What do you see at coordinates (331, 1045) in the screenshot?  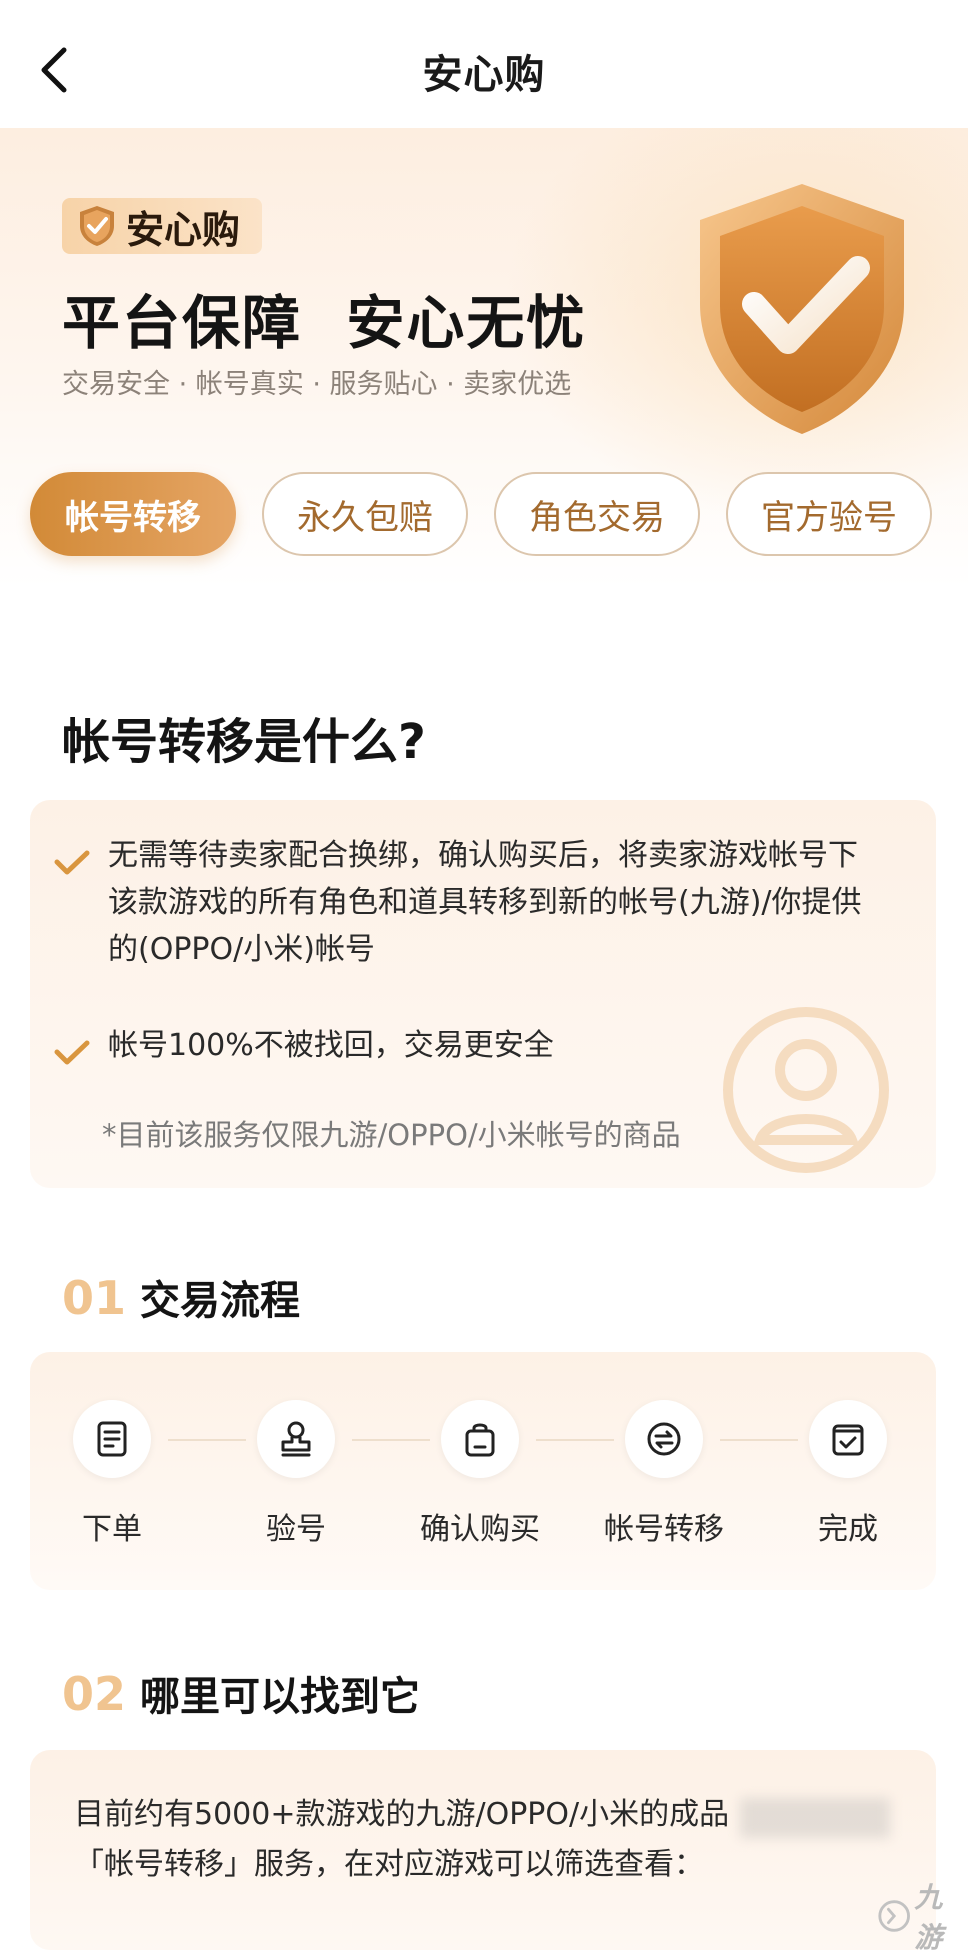 I see `bullet-text: 帐号100%不被找回，交易更安全` at bounding box center [331, 1045].